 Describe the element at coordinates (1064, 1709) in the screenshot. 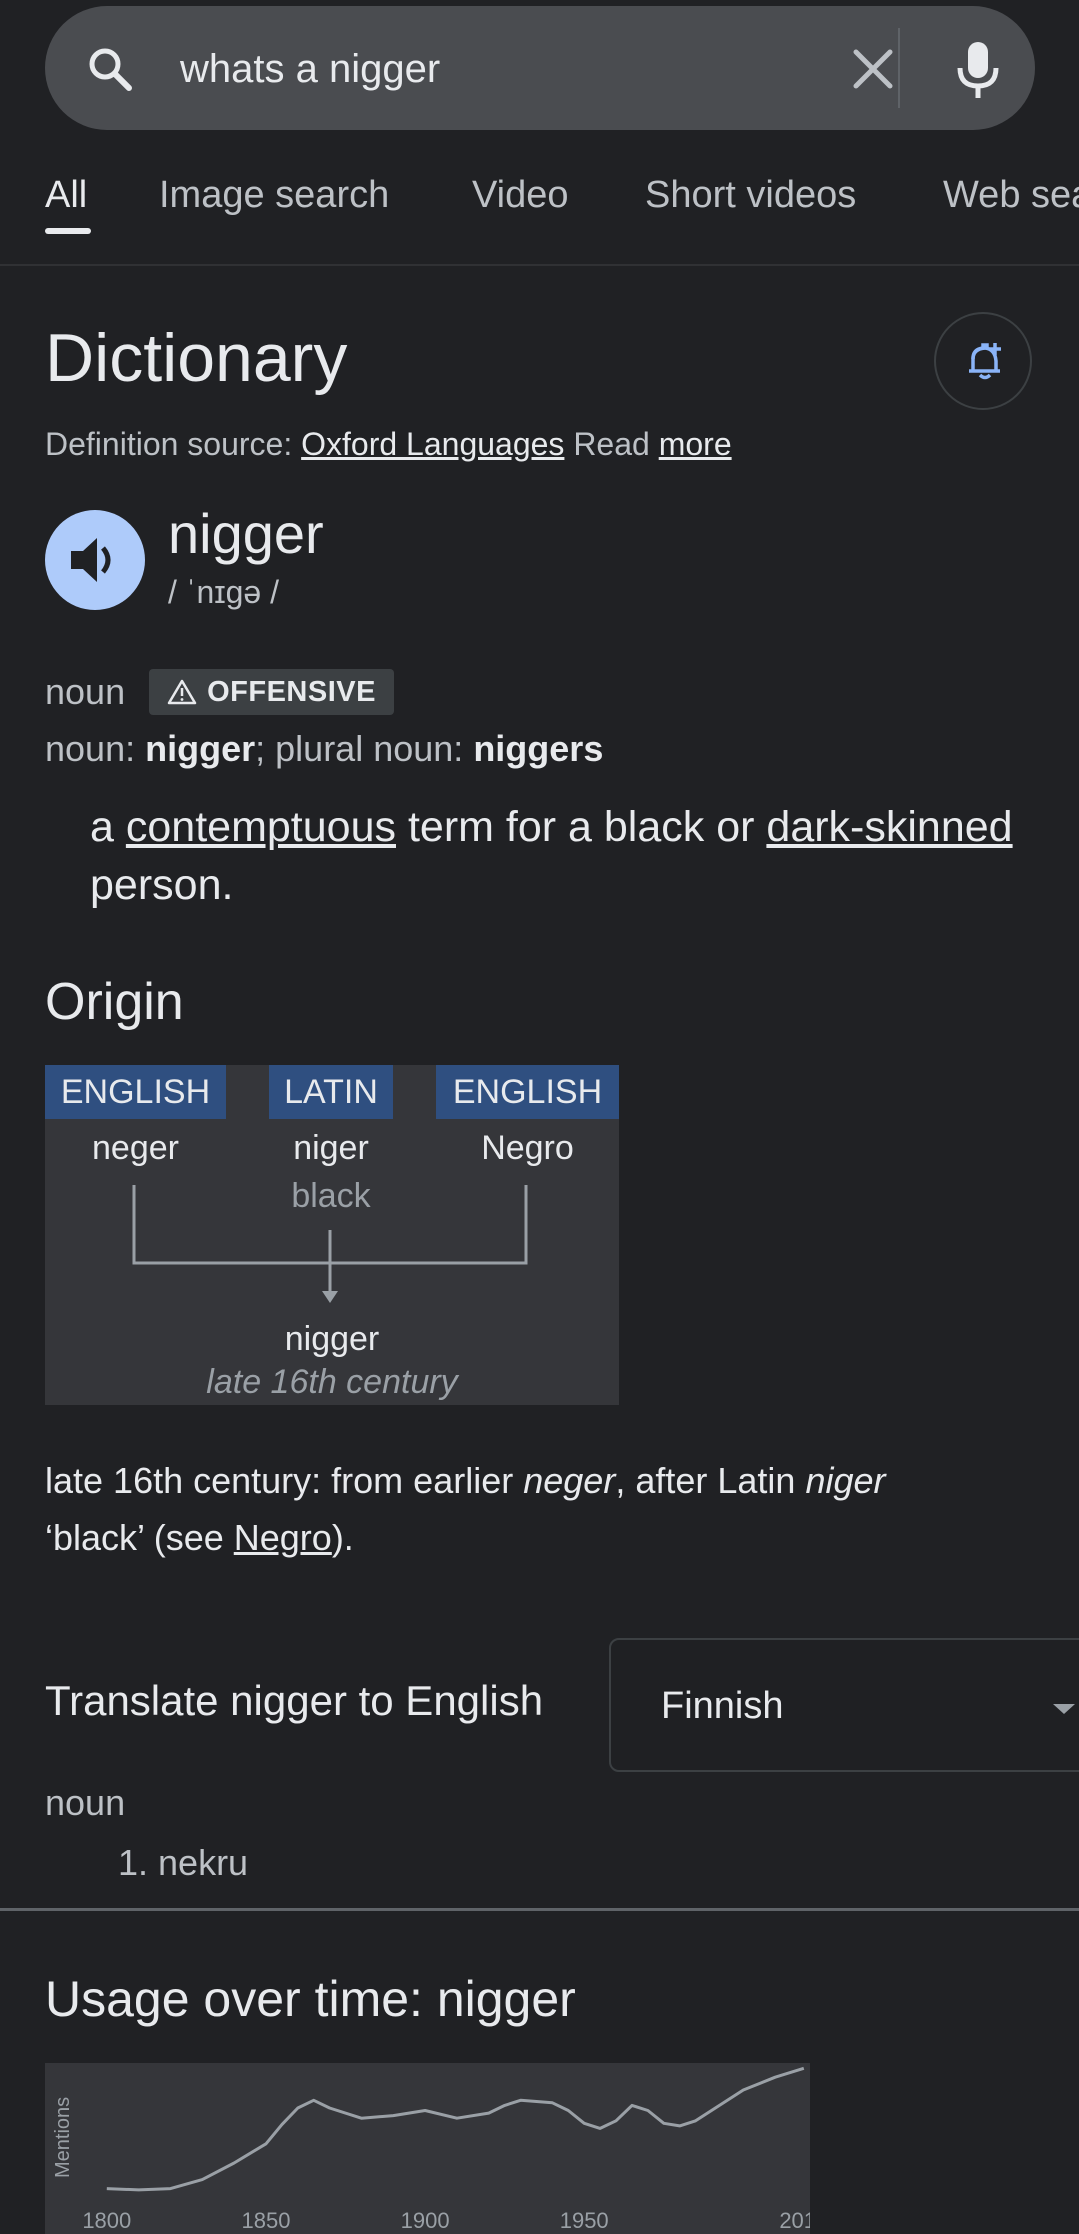

I see `chevron-down-icon` at that location.